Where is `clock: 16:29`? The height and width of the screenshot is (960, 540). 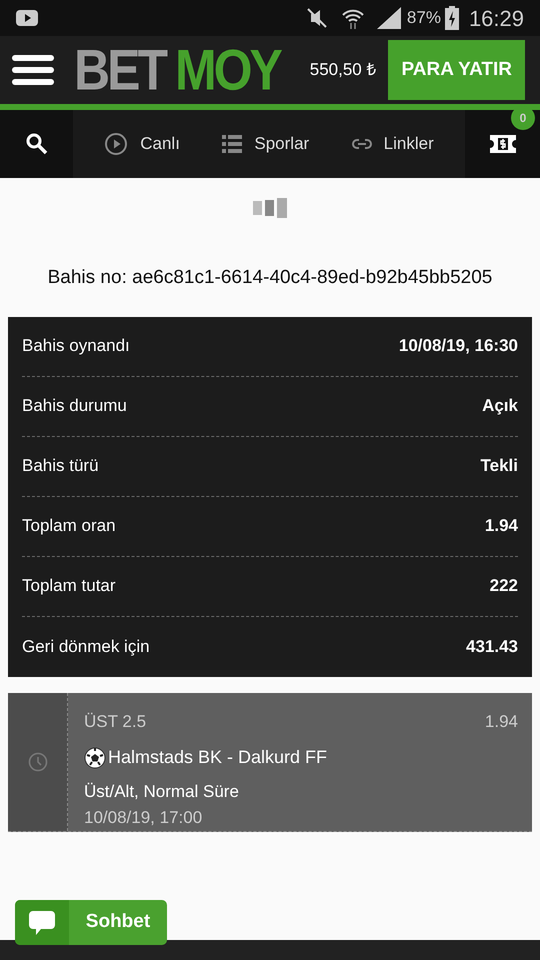
clock: 16:29 is located at coordinates (496, 18).